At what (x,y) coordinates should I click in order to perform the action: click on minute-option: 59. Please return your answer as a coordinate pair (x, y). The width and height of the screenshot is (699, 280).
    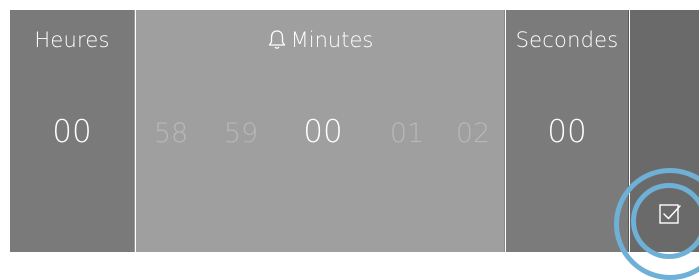
    Looking at the image, I should click on (241, 133).